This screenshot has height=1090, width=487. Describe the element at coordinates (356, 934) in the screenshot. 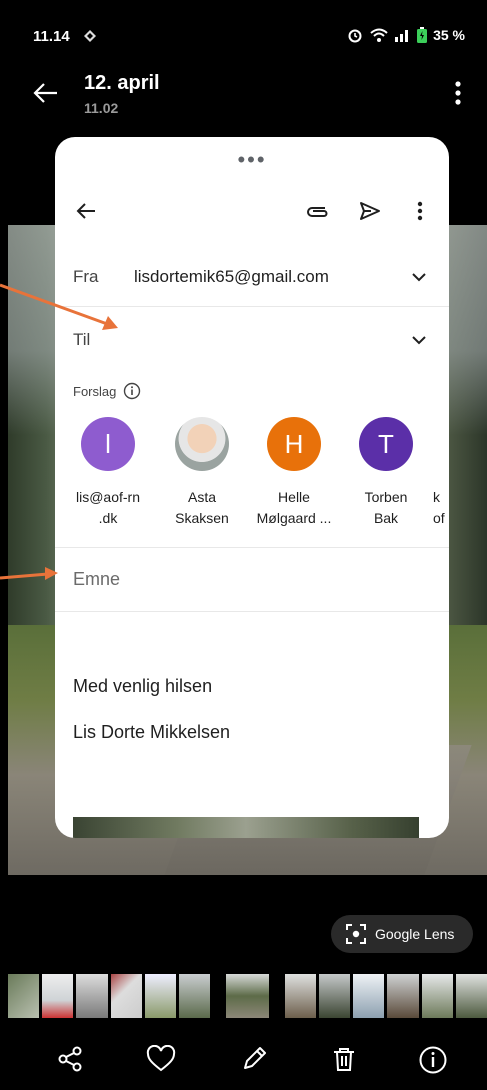

I see `google-lens-icon` at that location.